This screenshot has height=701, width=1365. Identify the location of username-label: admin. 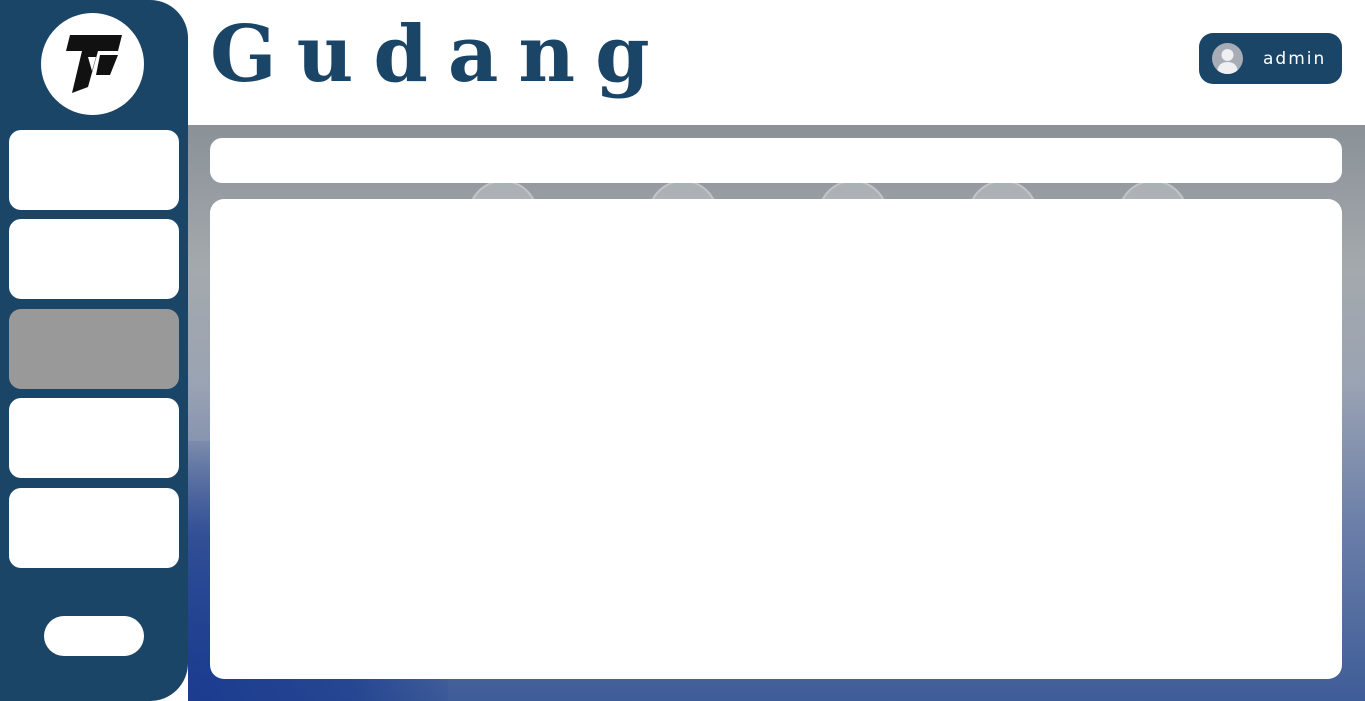
(1295, 58).